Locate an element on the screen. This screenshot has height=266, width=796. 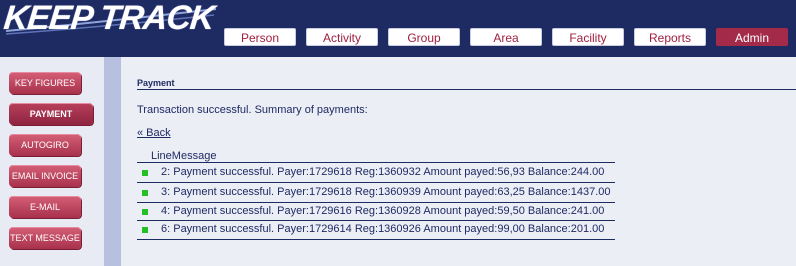
sidebar-item-text-message: TEXT MESSAGE is located at coordinates (45, 238).